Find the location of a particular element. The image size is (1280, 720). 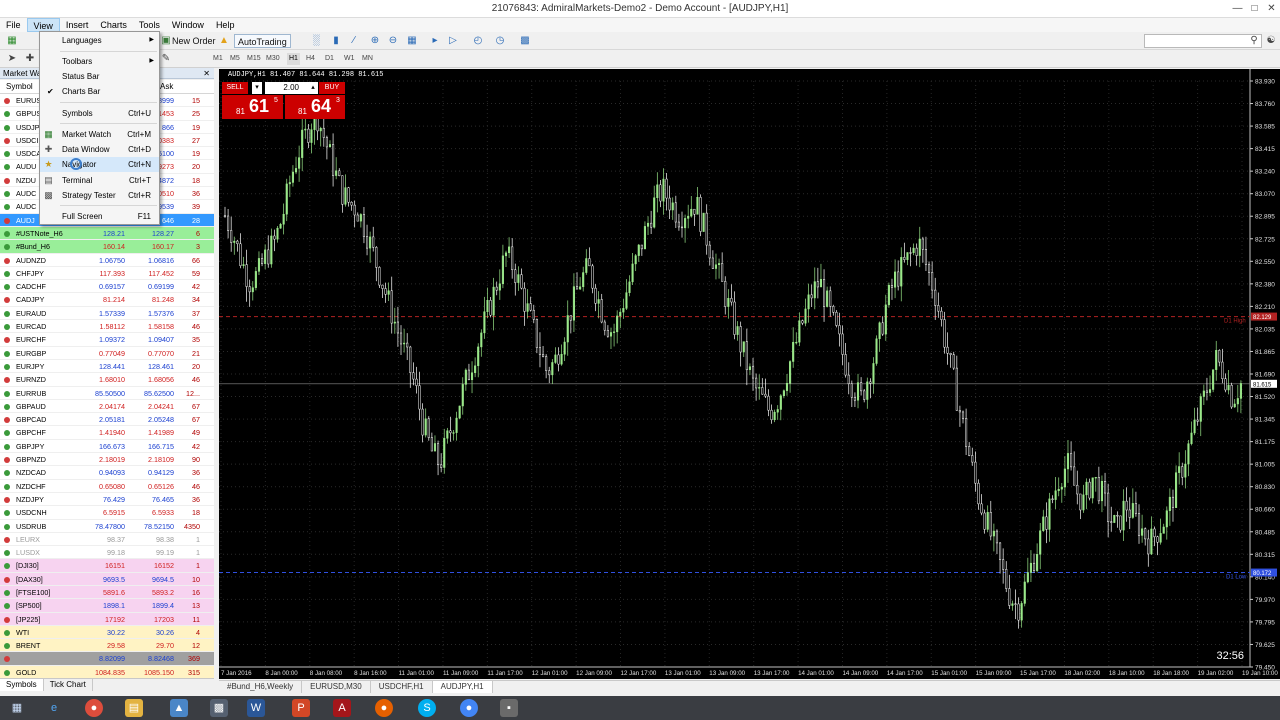

menu-file: File is located at coordinates (13, 25).